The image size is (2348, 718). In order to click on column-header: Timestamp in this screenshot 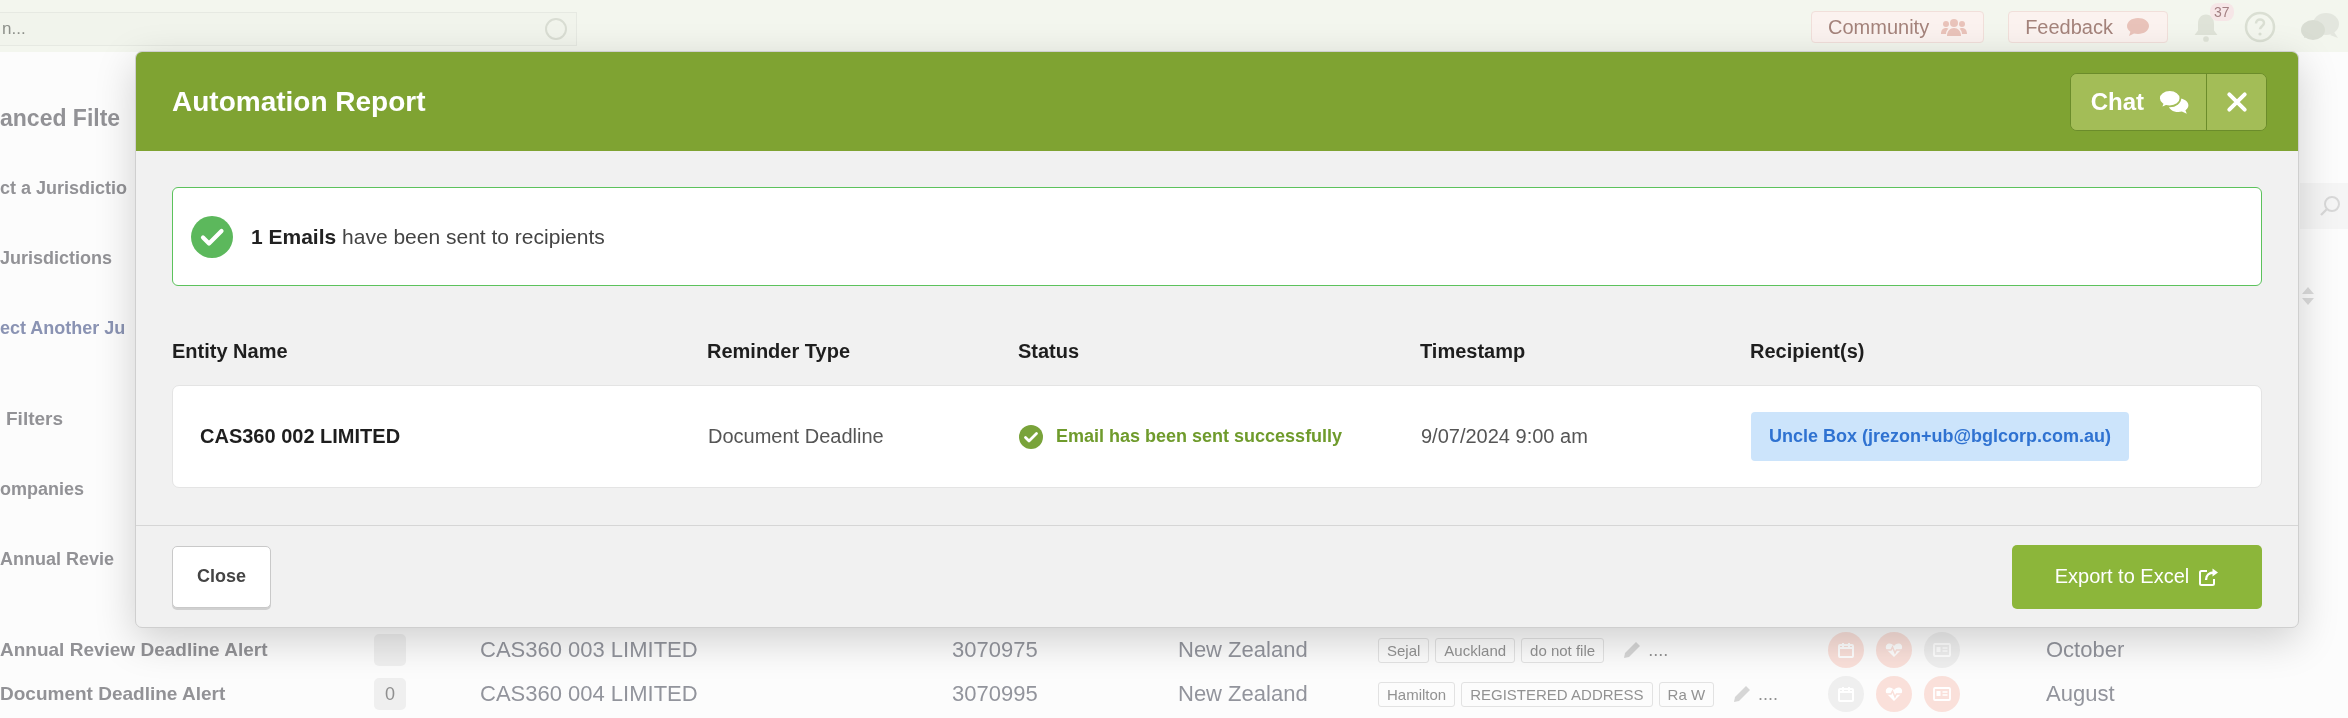, I will do `click(1473, 351)`.